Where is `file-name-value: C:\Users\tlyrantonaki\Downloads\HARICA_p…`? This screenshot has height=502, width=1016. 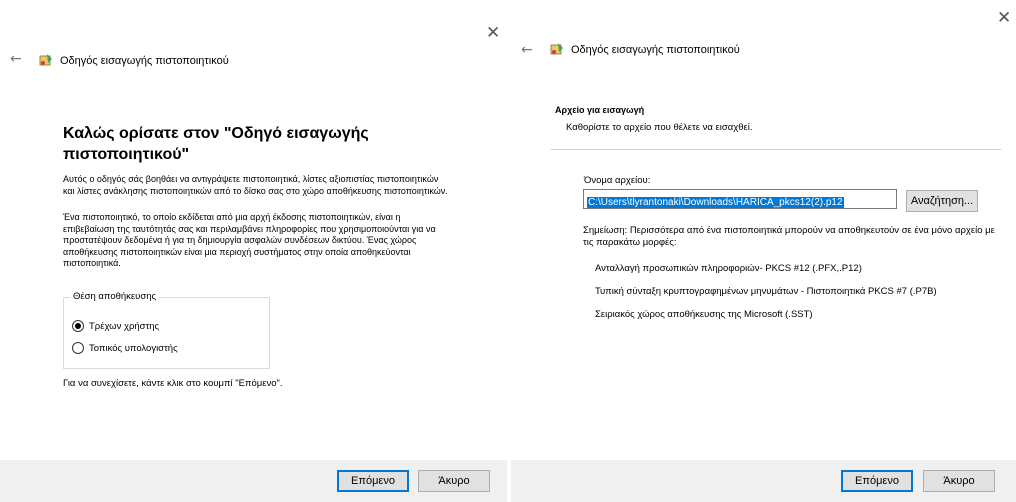
file-name-value: C:\Users\tlyrantonaki\Downloads\HARICA_p… is located at coordinates (715, 202).